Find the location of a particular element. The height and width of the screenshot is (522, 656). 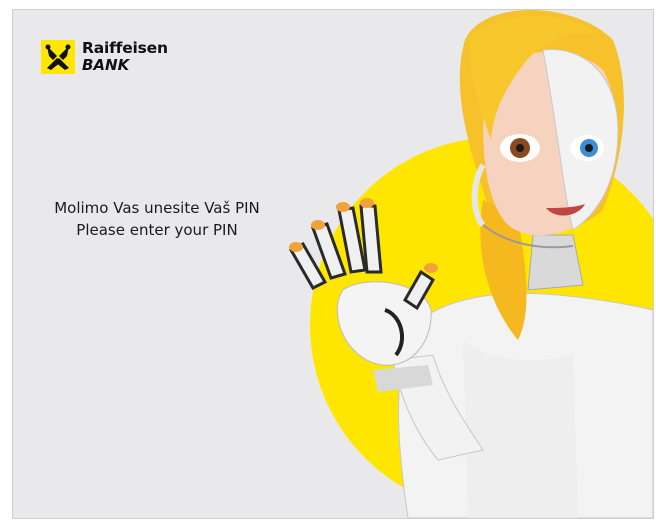

raiffeisen-logo: Raiffeisen BANK is located at coordinates (104, 57).